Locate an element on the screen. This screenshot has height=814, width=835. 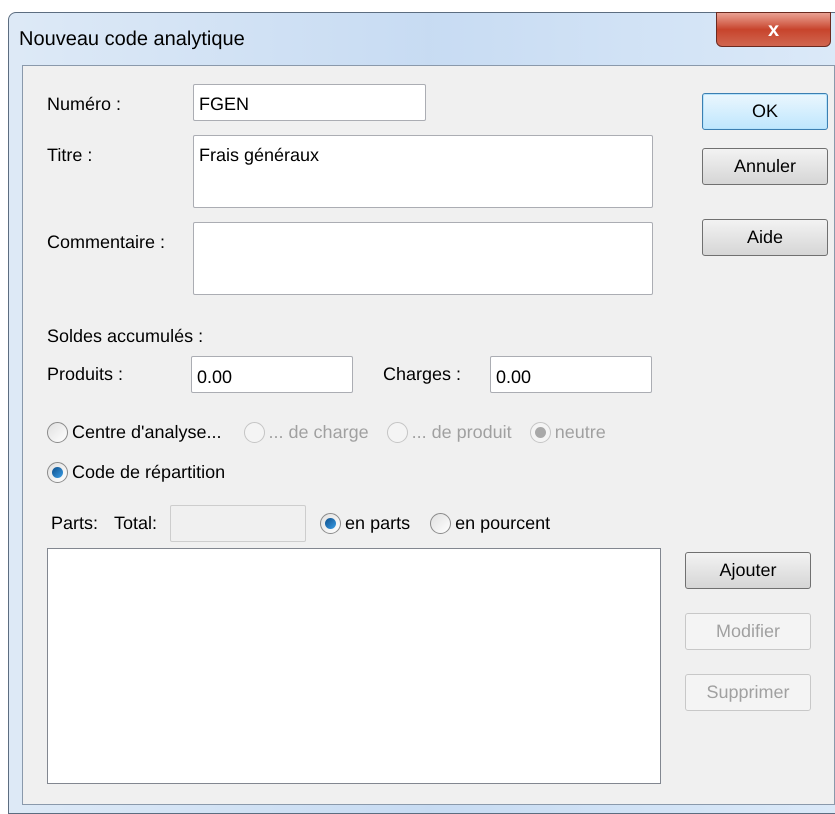
input-field: Frais généraux is located at coordinates (423, 171).